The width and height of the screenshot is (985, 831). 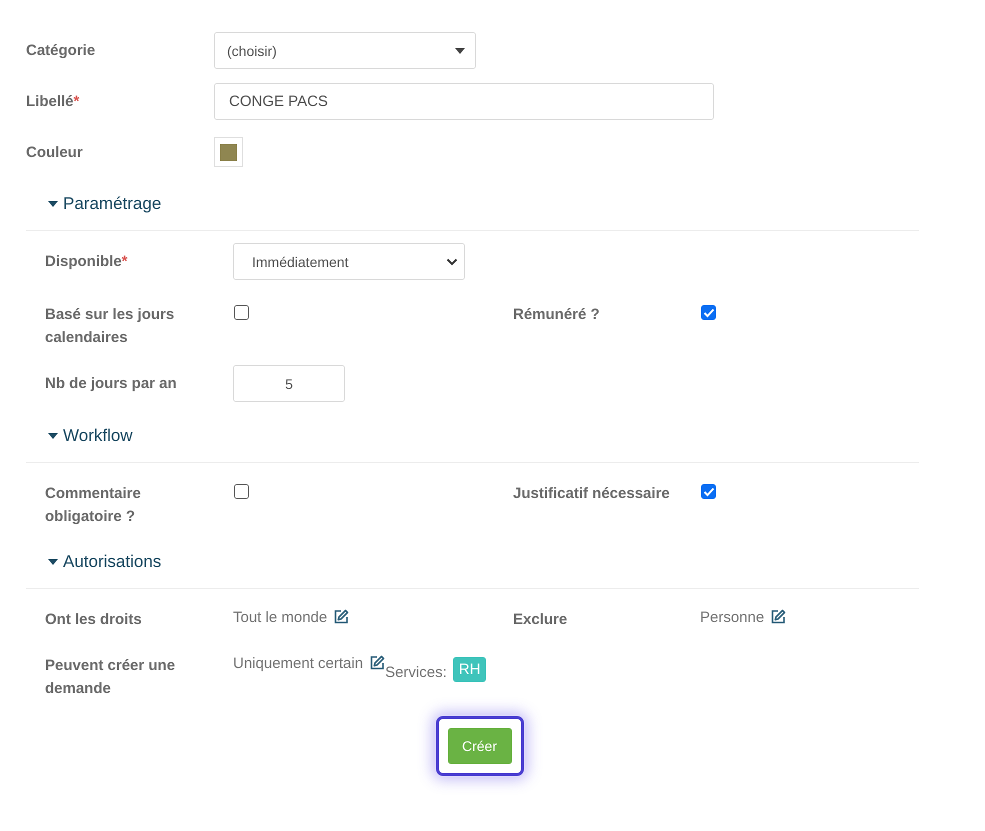 What do you see at coordinates (110, 677) in the screenshot?
I see `field-label: Peuvent créer une demande` at bounding box center [110, 677].